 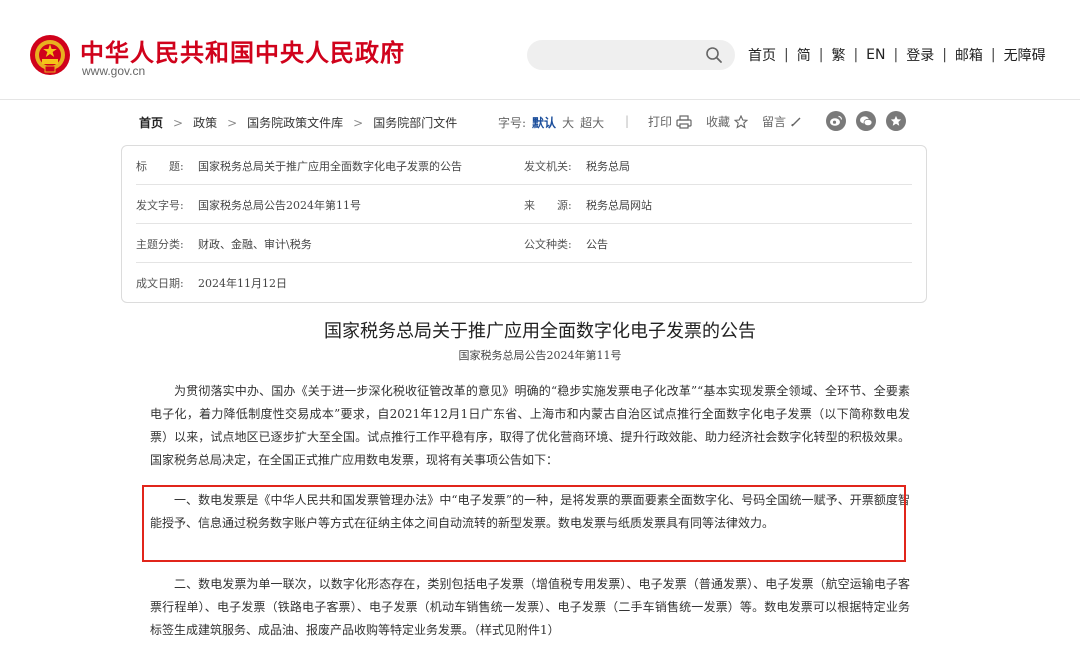 I want to click on nav-login: 登录, so click(x=920, y=55).